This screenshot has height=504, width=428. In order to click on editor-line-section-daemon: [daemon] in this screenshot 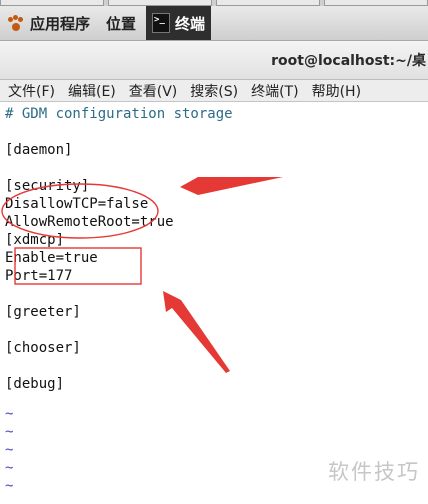, I will do `click(39, 150)`.